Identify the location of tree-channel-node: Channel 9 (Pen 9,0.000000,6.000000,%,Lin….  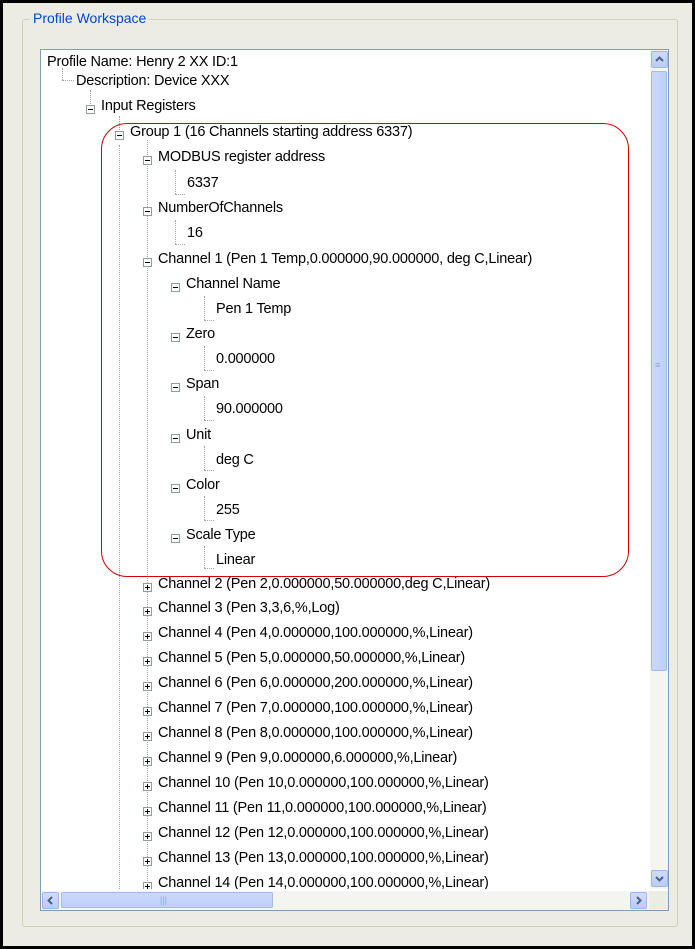
(307, 758).